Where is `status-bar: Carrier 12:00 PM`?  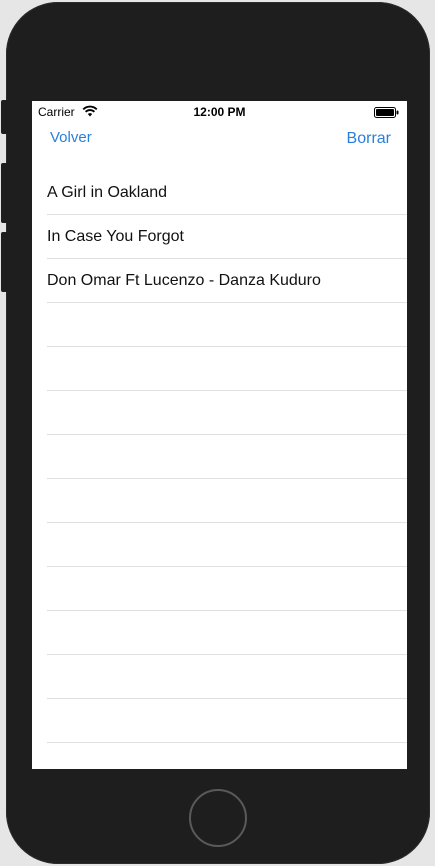
status-bar: Carrier 12:00 PM is located at coordinates (219, 111).